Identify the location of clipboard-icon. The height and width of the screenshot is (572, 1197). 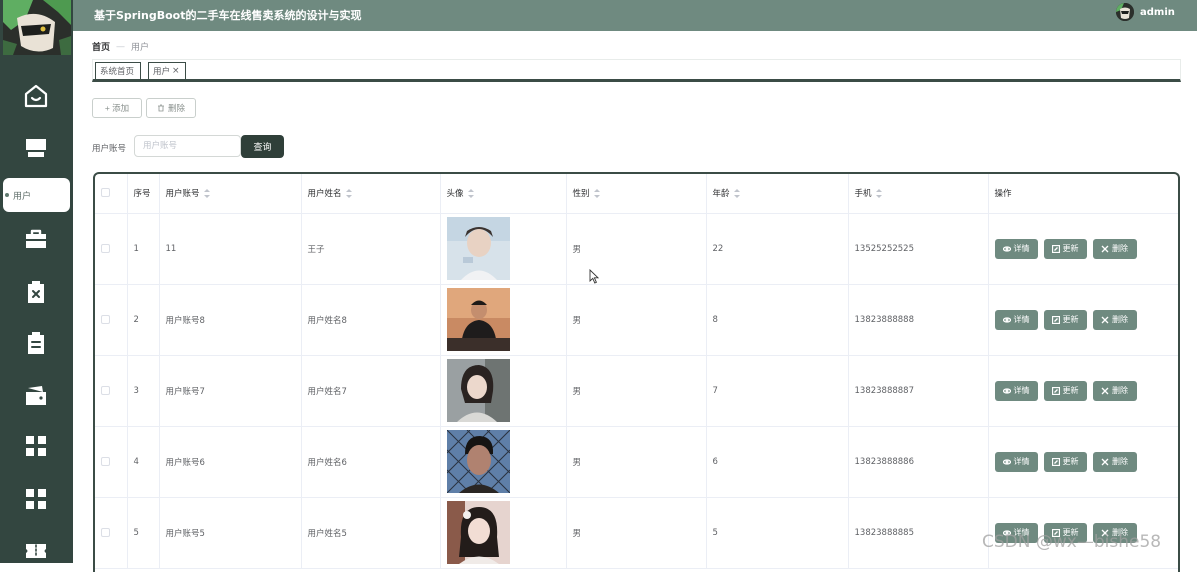
(36, 343).